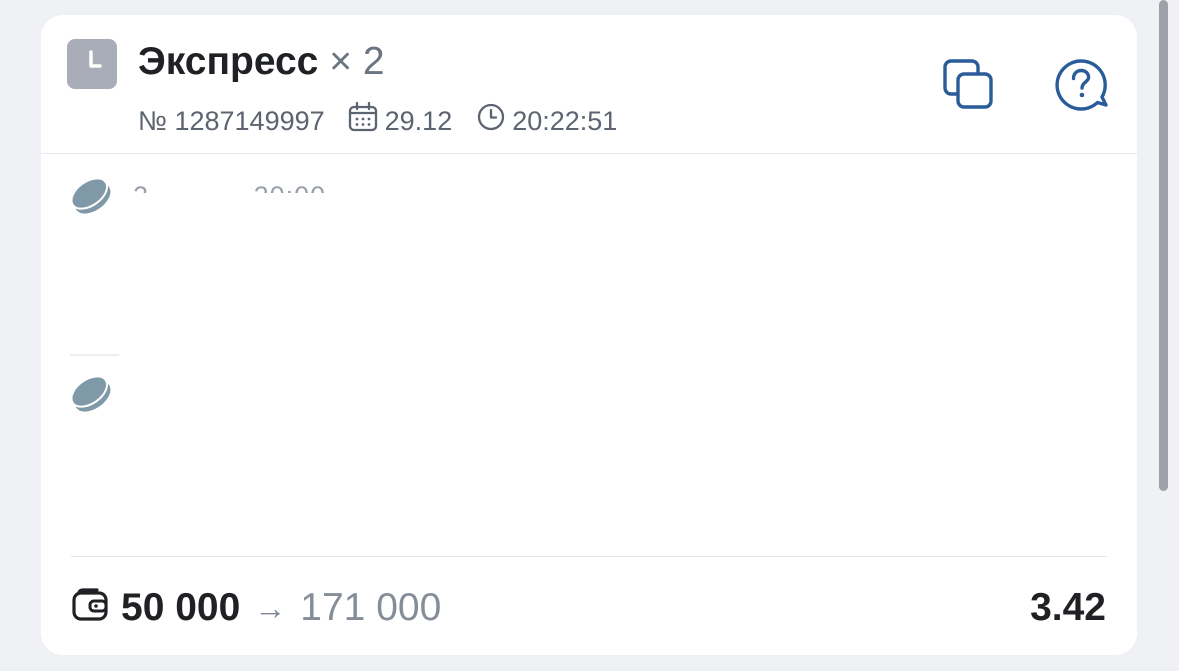 This screenshot has height=671, width=1179. I want to click on copy-button, so click(969, 85).